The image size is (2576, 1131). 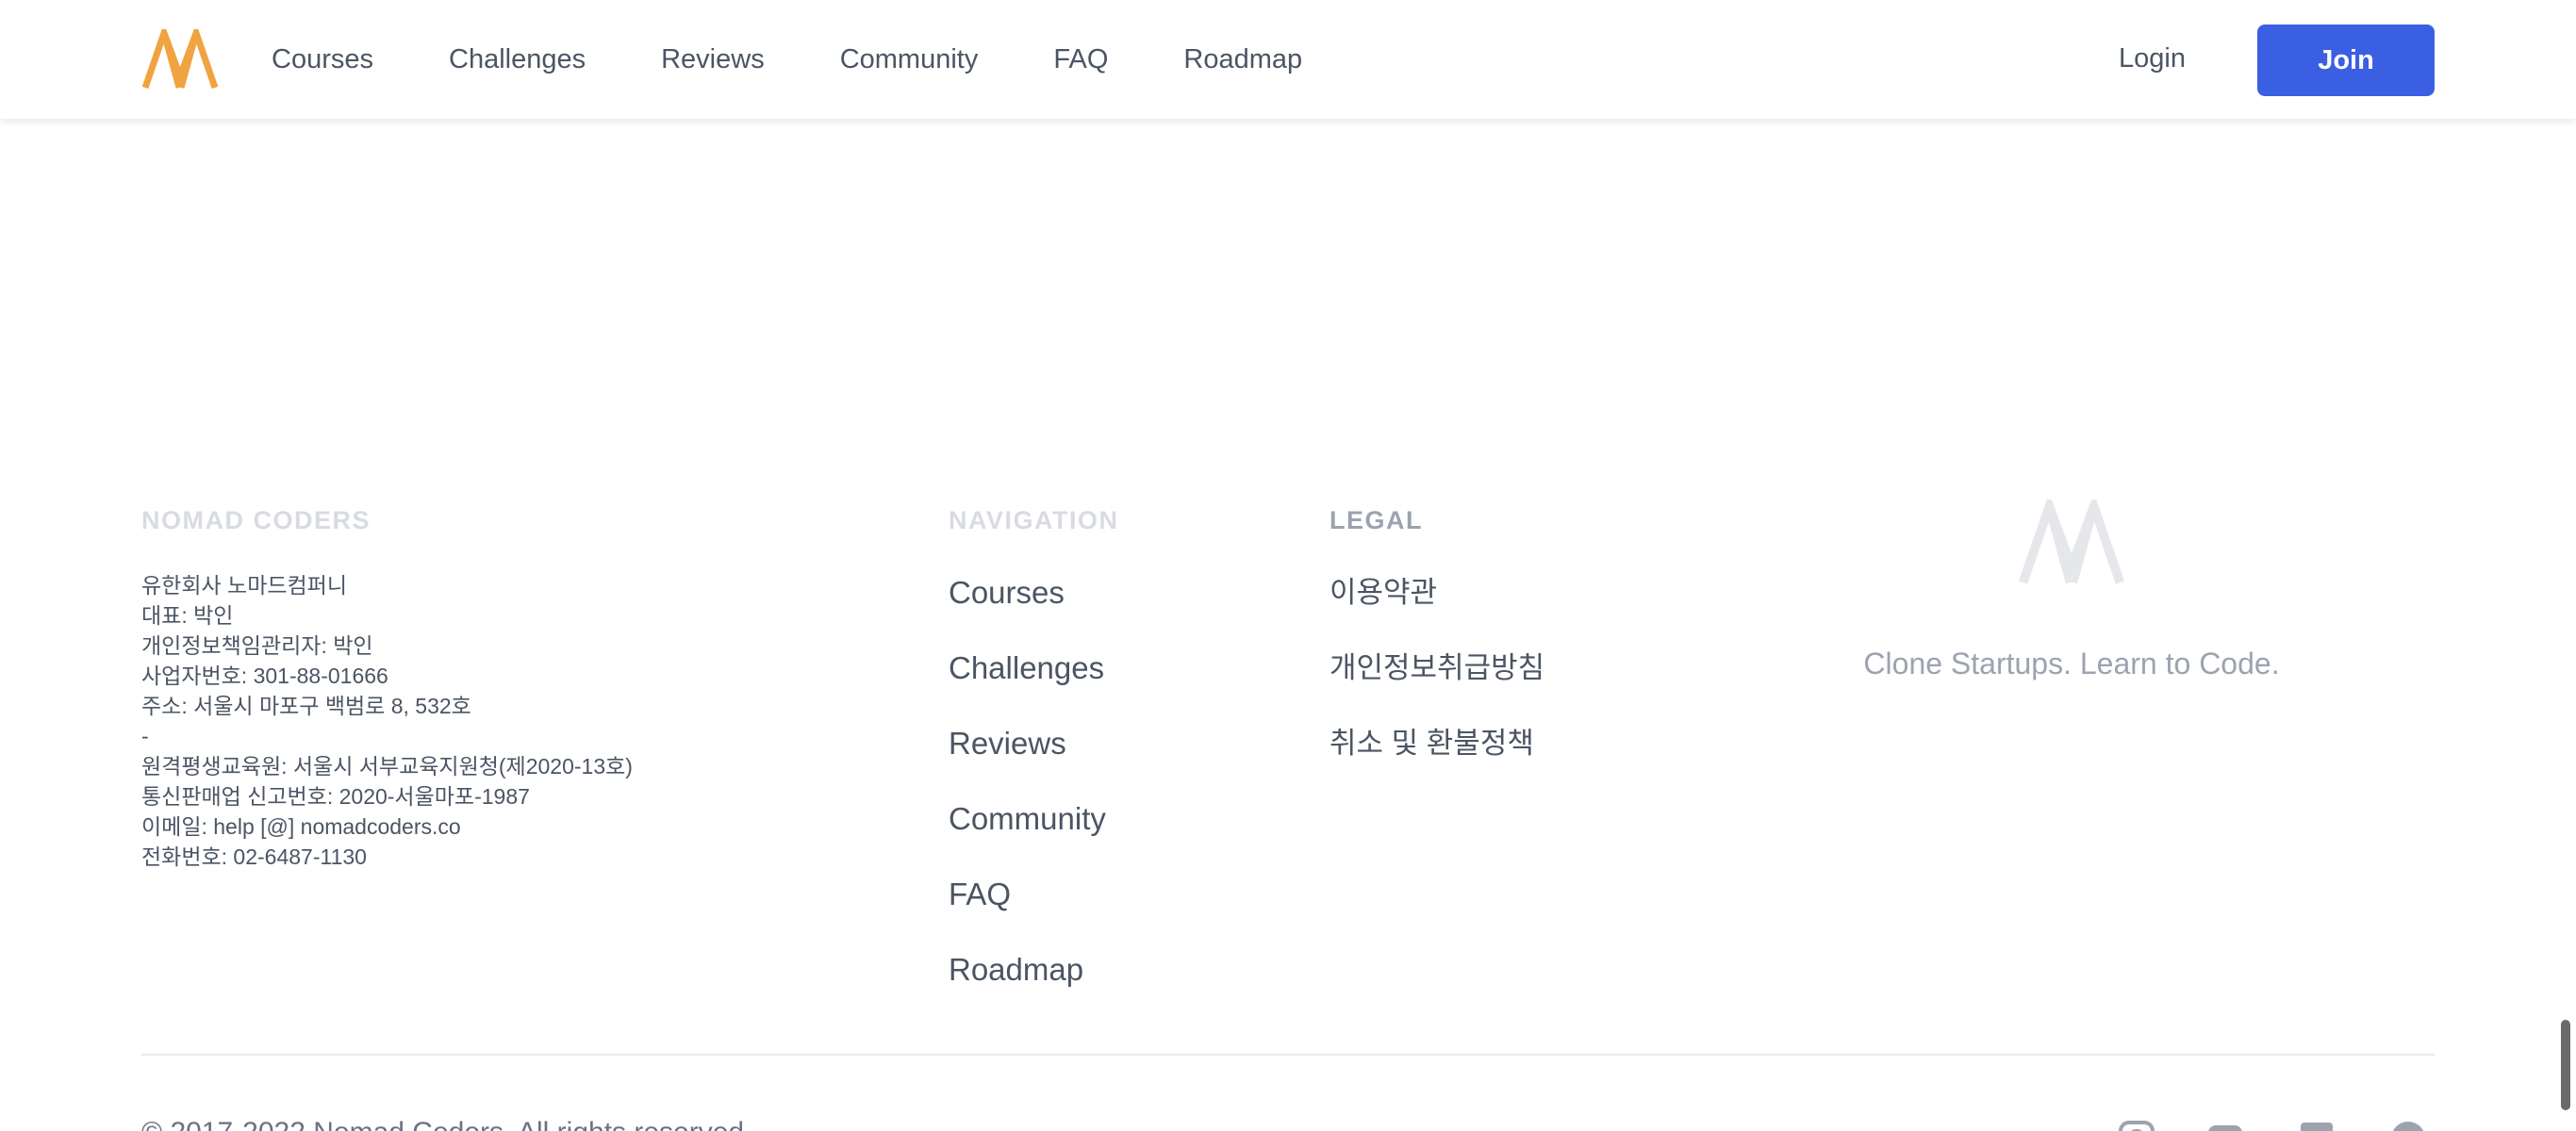 I want to click on scrollbar-thumb, so click(x=2565, y=1065).